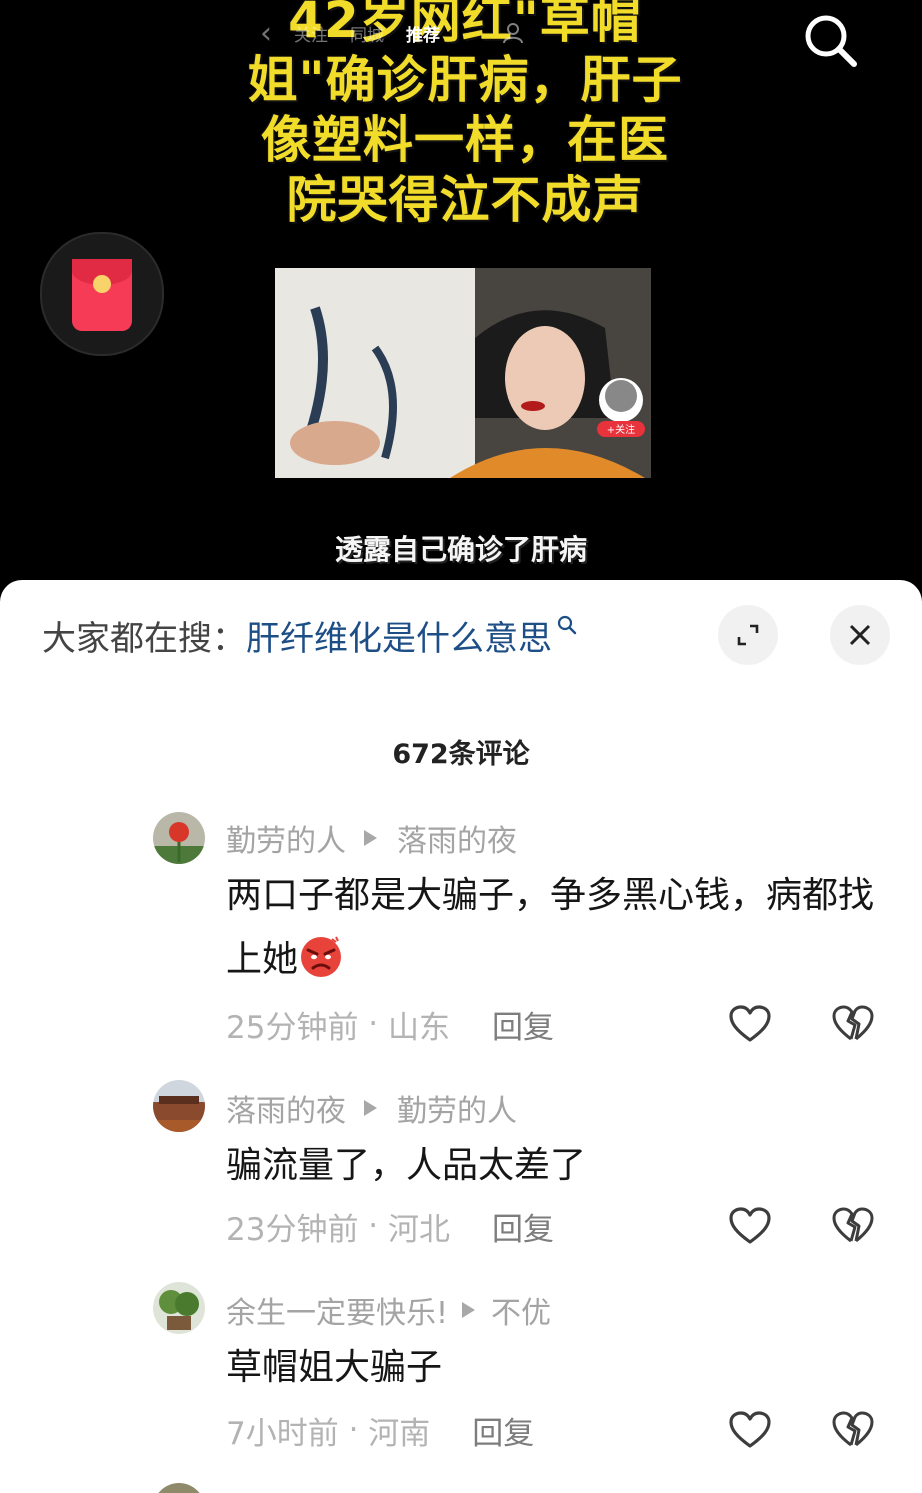 The height and width of the screenshot is (1493, 922). I want to click on angry-face-icon, so click(321, 956).